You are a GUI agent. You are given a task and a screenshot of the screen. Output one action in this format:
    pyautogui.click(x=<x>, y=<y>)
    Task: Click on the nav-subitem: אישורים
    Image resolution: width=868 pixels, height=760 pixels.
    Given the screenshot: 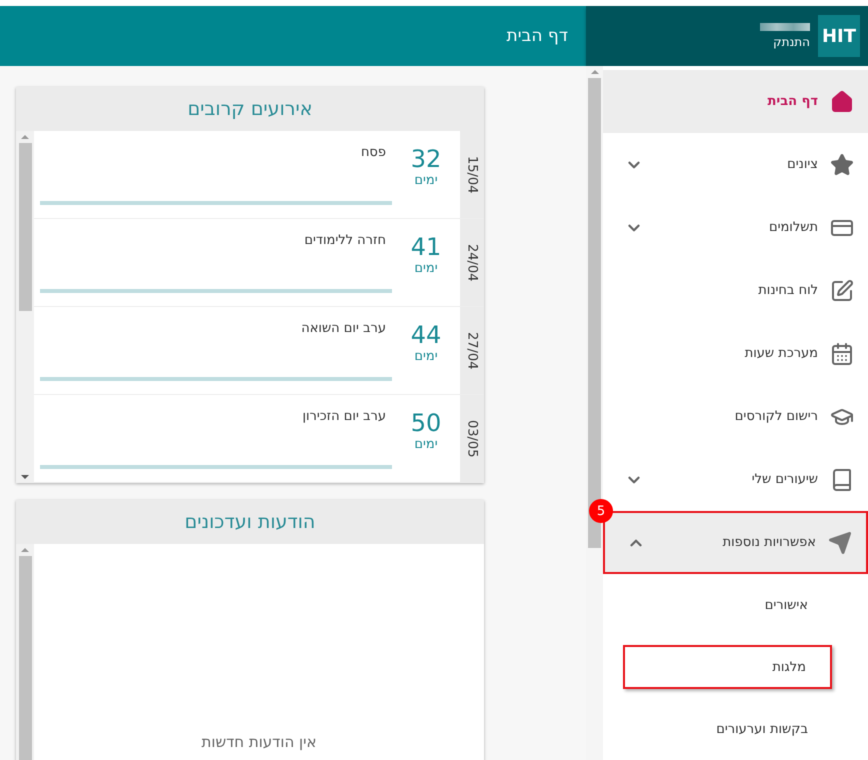 What is the action you would take?
    pyautogui.click(x=786, y=605)
    